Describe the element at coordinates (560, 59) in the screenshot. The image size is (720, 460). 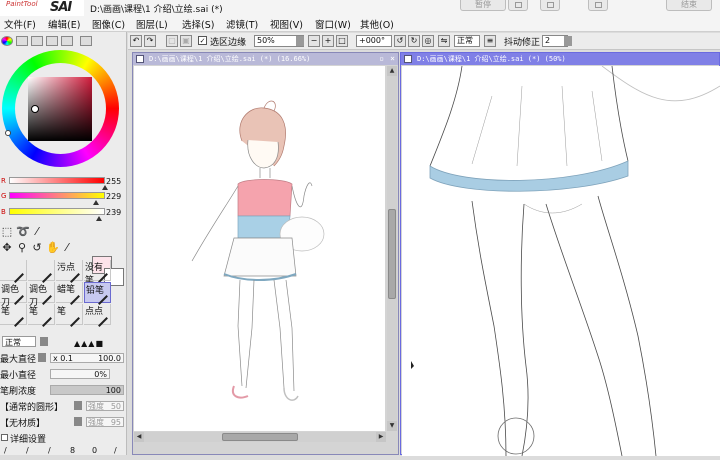
I see `document-title-right: D:\画画\课程\1 介绍\立绘.sai (*) (50%)` at that location.